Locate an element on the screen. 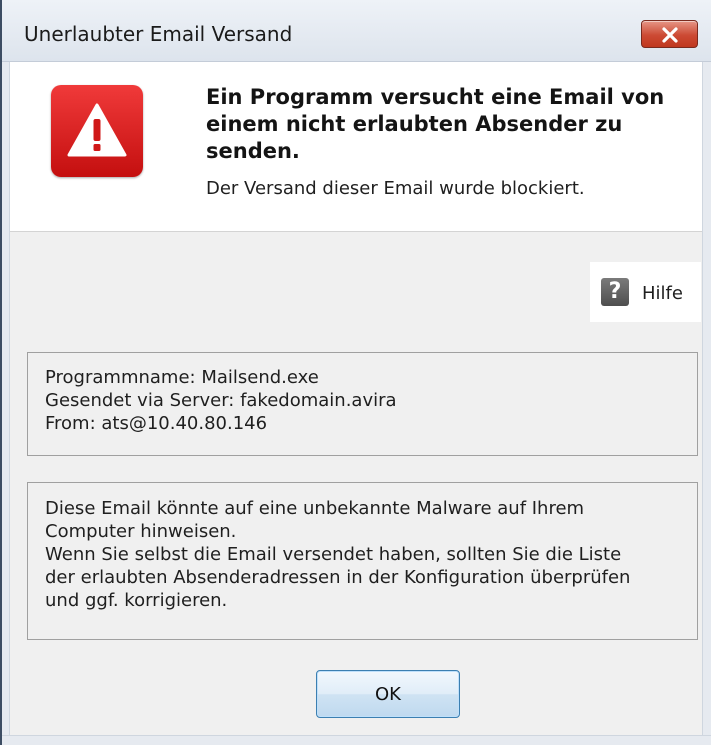 The width and height of the screenshot is (711, 745). close-button is located at coordinates (669, 34).